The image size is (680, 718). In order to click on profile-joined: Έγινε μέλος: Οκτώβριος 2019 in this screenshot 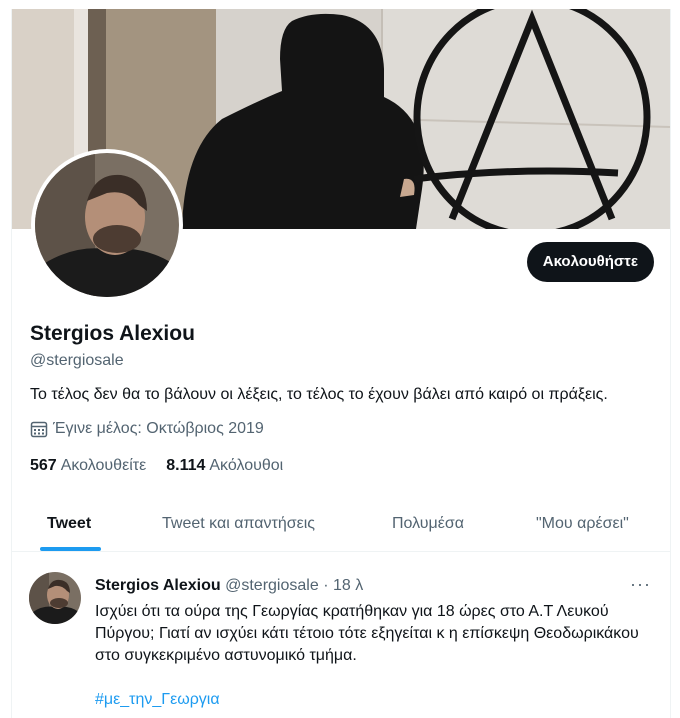, I will do `click(147, 429)`.